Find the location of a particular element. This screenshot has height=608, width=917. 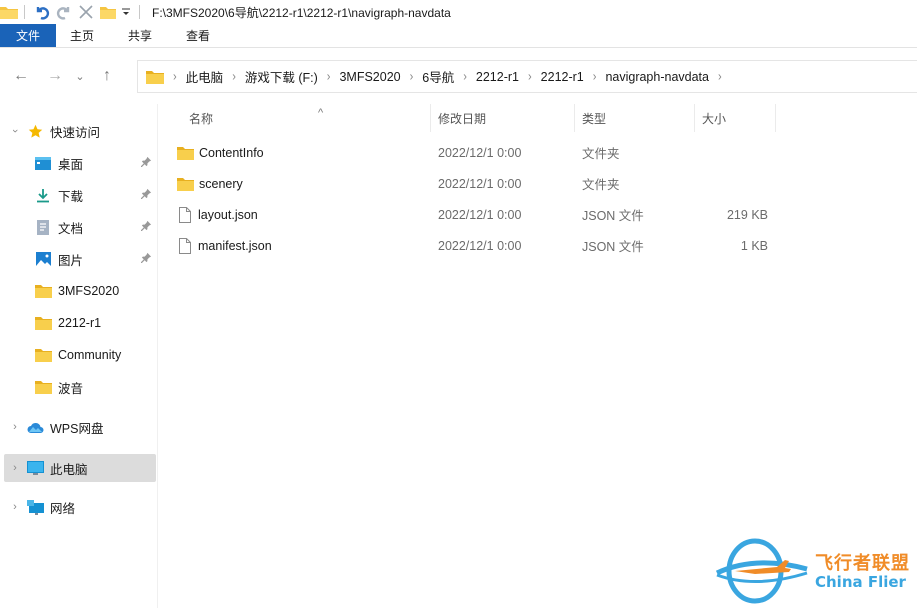

file-name: manifest.json is located at coordinates (303, 245).